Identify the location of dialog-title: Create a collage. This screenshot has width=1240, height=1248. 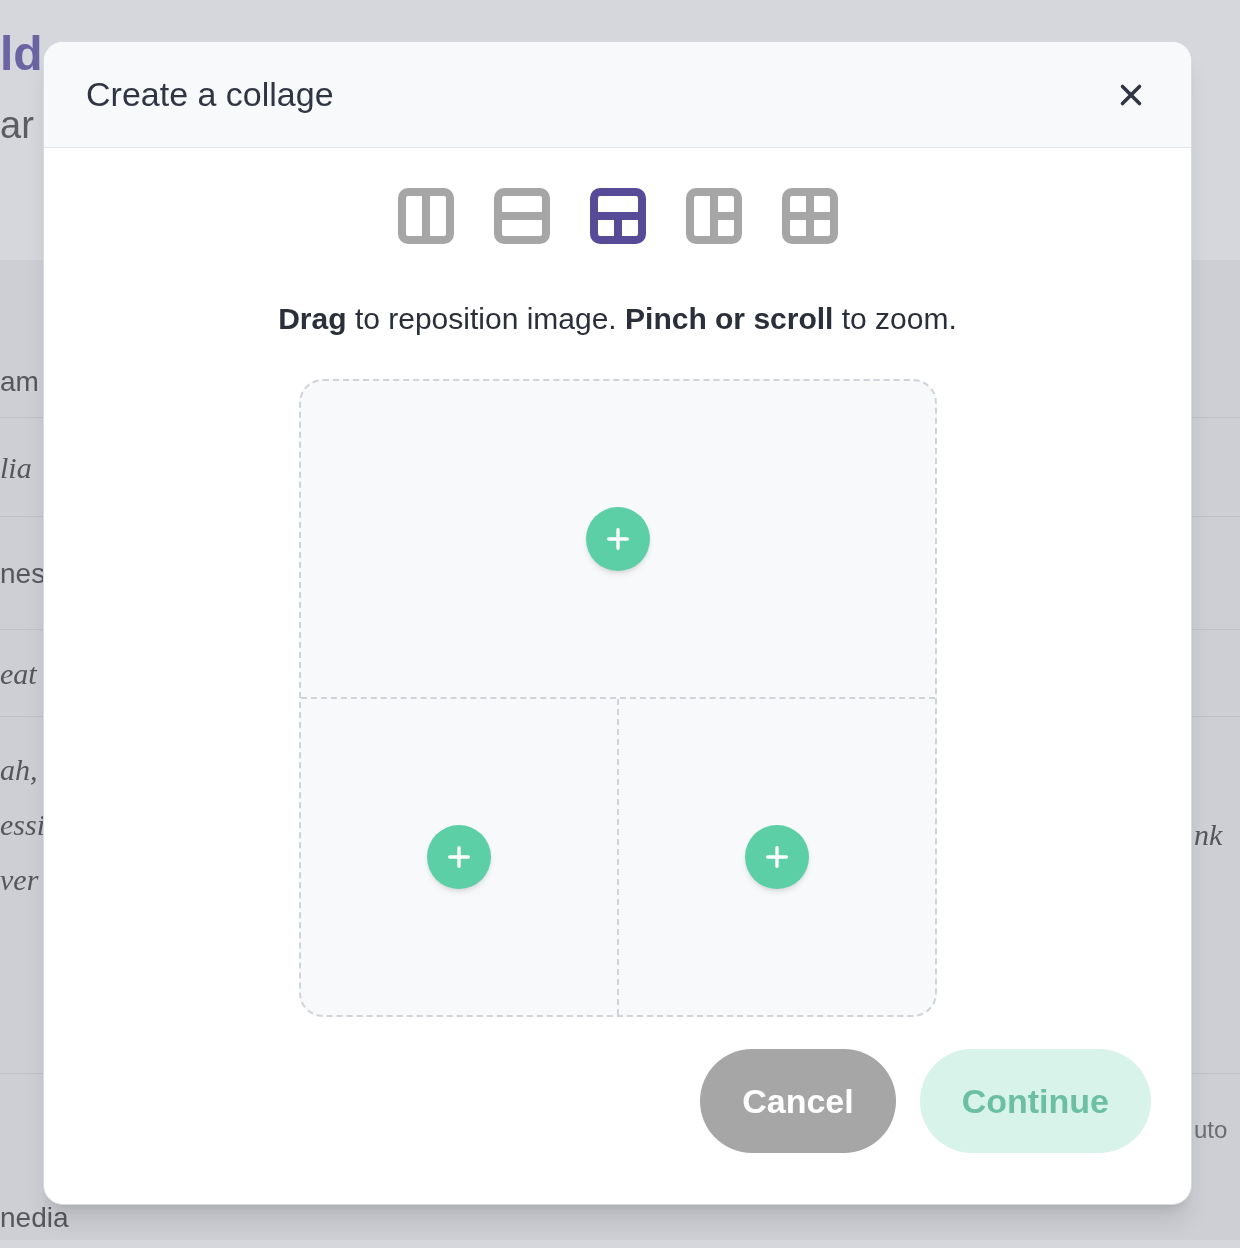
(210, 94).